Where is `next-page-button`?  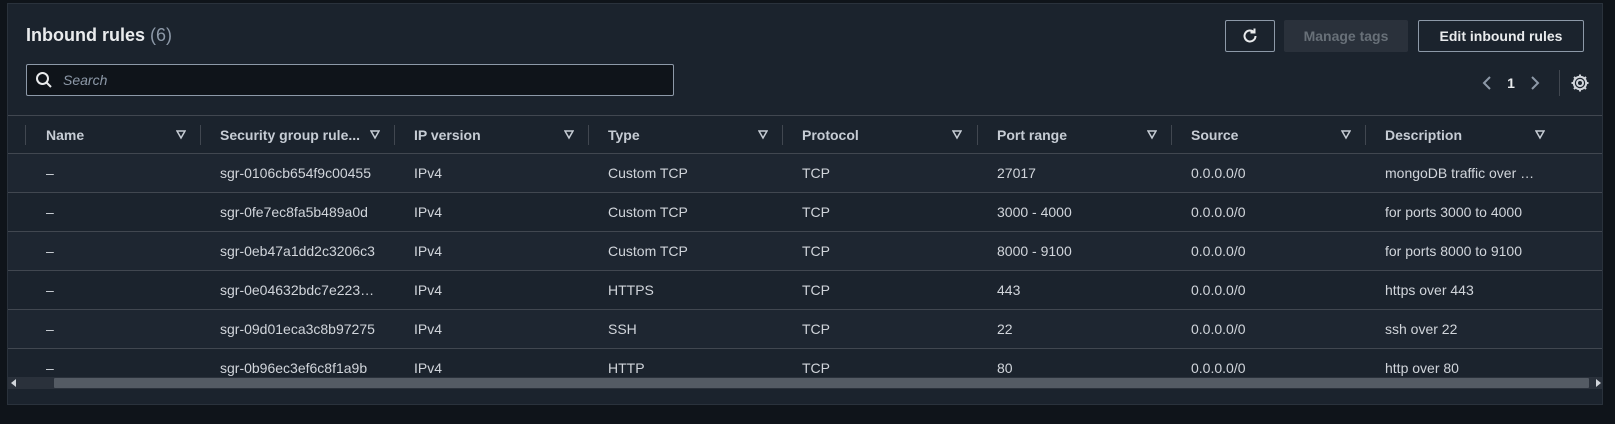 next-page-button is located at coordinates (1535, 83).